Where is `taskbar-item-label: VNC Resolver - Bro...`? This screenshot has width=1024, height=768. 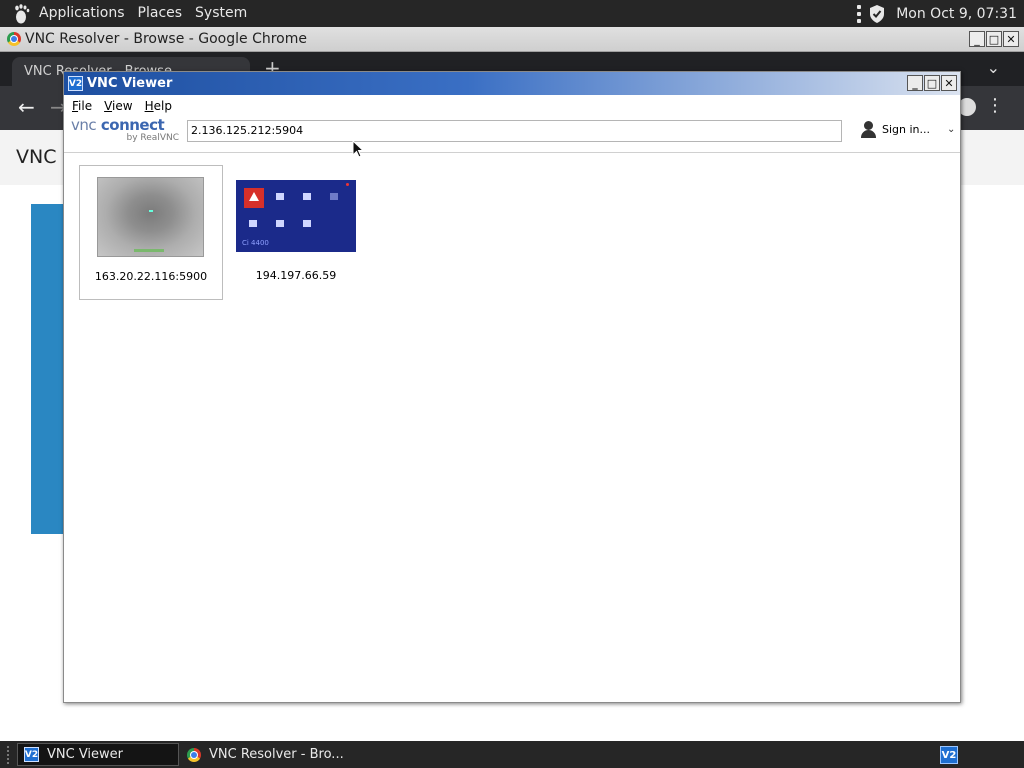
taskbar-item-label: VNC Resolver - Bro... is located at coordinates (276, 754).